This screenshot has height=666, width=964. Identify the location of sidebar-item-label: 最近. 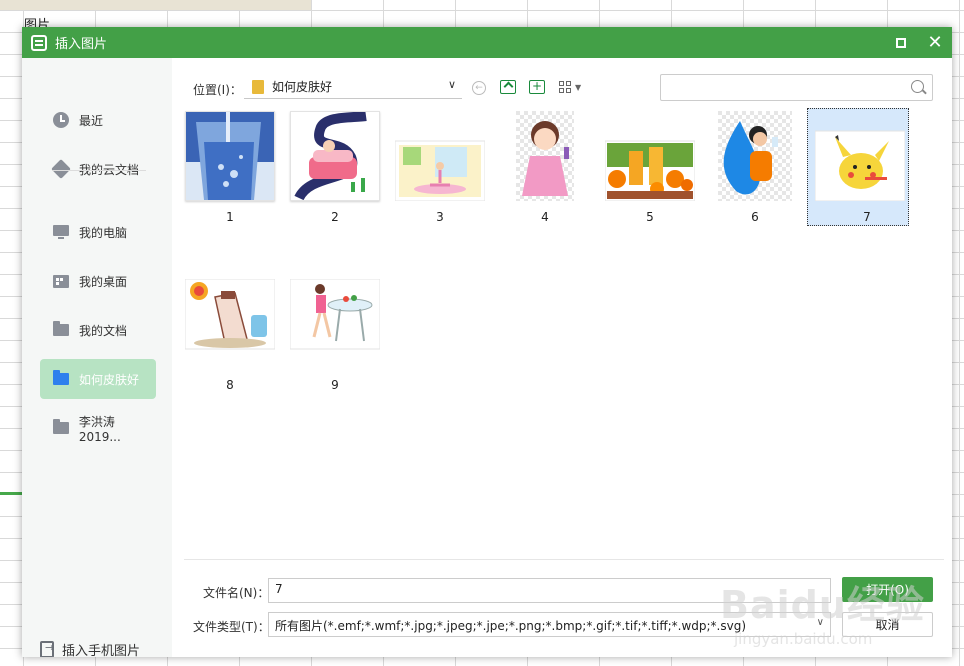
(91, 120).